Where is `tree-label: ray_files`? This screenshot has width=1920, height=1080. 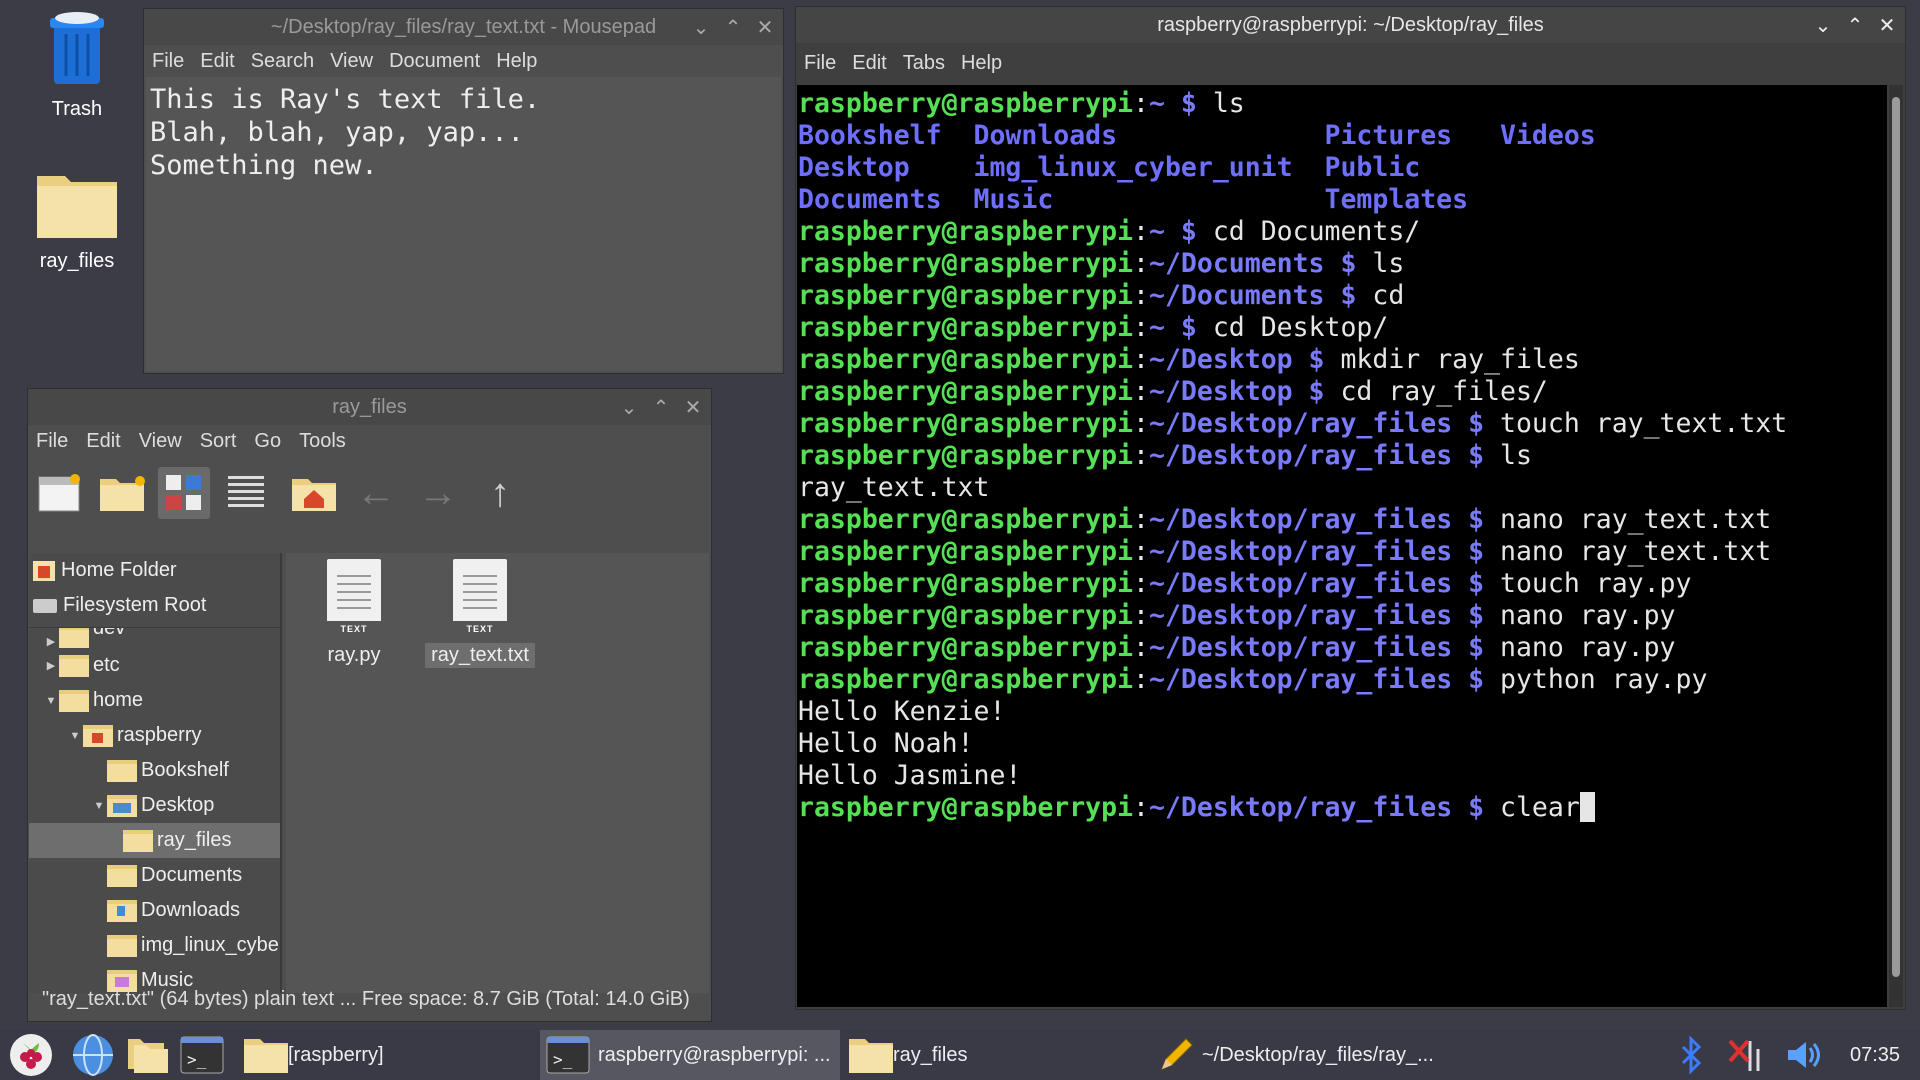
tree-label: ray_files is located at coordinates (194, 840).